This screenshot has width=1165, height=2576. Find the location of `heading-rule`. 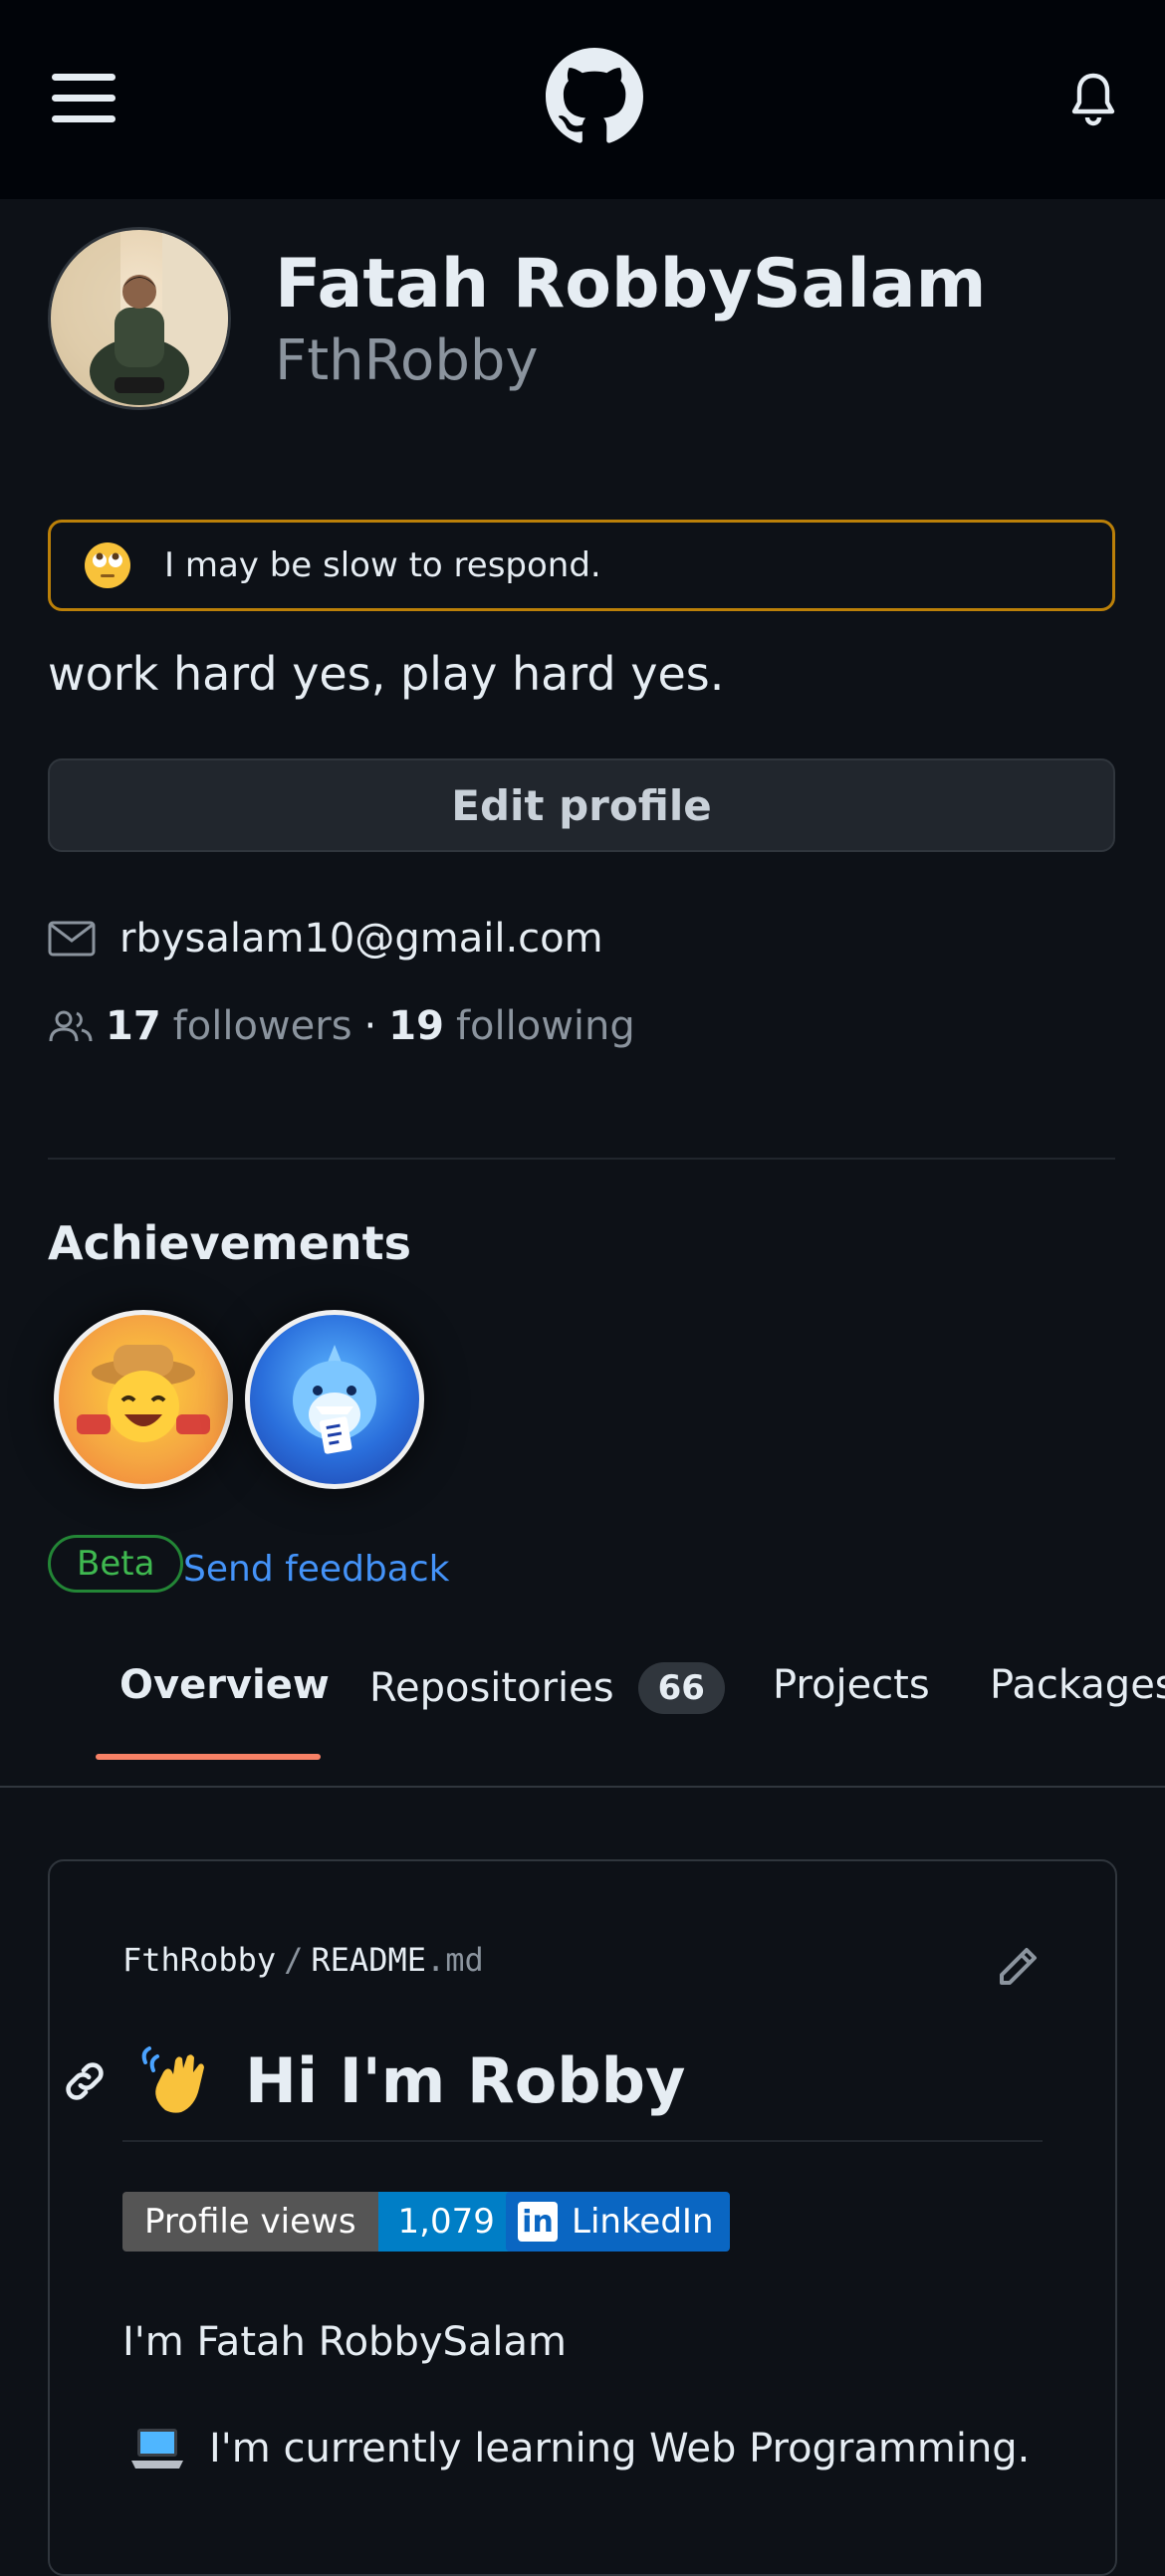

heading-rule is located at coordinates (582, 2141).